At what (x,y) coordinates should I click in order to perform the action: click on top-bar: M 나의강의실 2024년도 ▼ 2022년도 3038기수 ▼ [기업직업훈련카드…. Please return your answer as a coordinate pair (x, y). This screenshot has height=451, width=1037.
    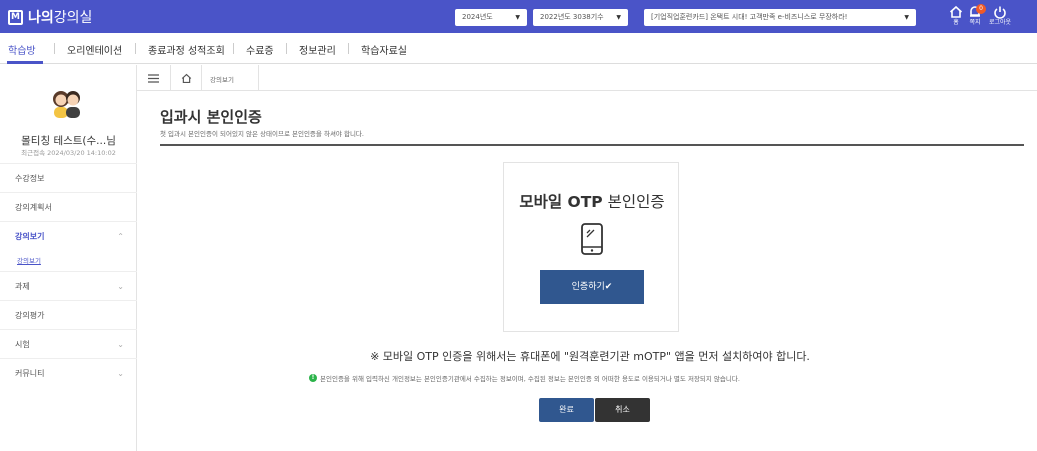
    Looking at the image, I should click on (518, 16).